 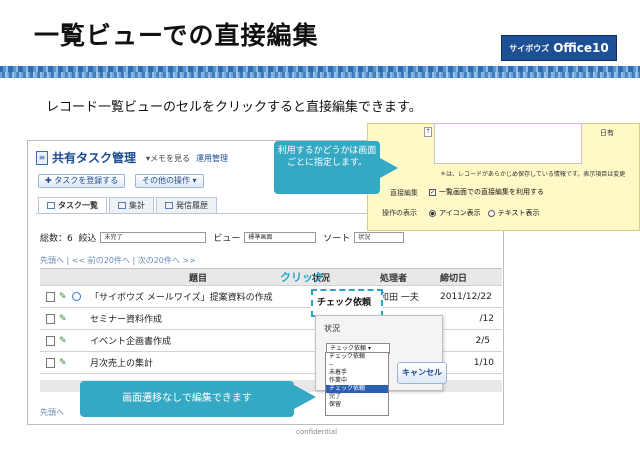 What do you see at coordinates (357, 405) in the screenshot?
I see `option-item: 保留` at bounding box center [357, 405].